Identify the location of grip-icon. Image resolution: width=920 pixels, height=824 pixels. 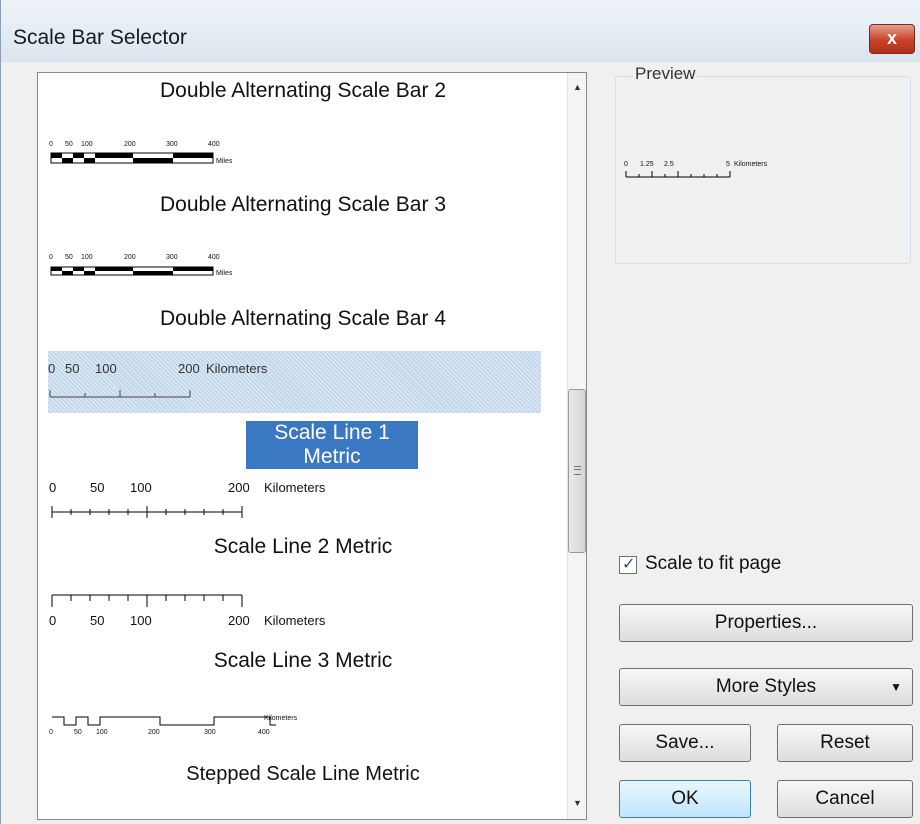
(577, 470).